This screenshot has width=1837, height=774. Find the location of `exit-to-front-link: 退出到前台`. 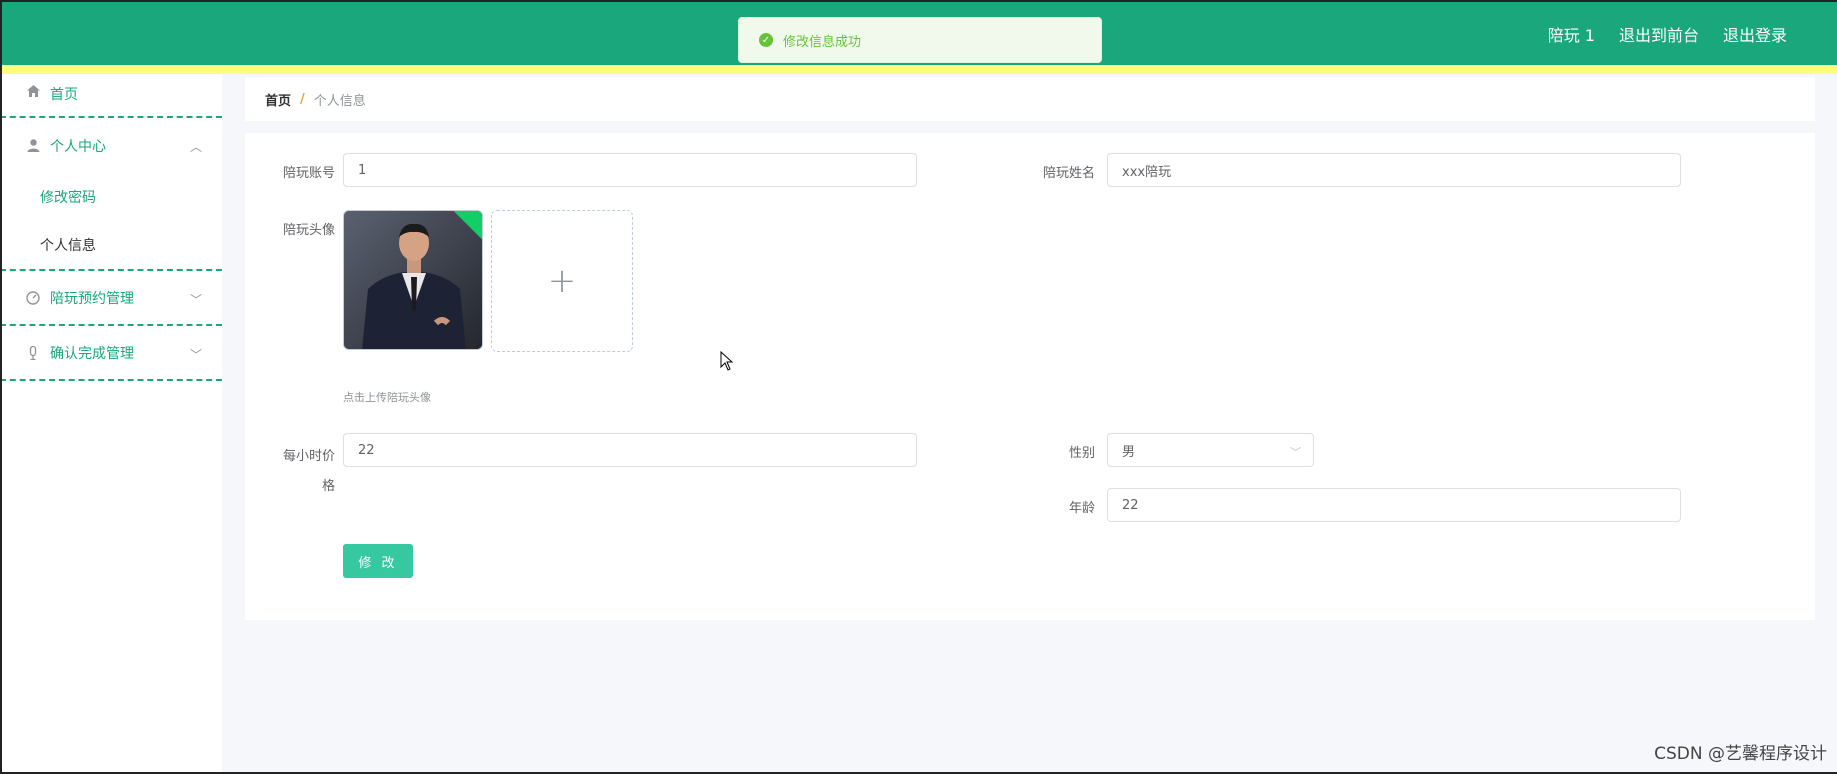

exit-to-front-link: 退出到前台 is located at coordinates (1659, 34).